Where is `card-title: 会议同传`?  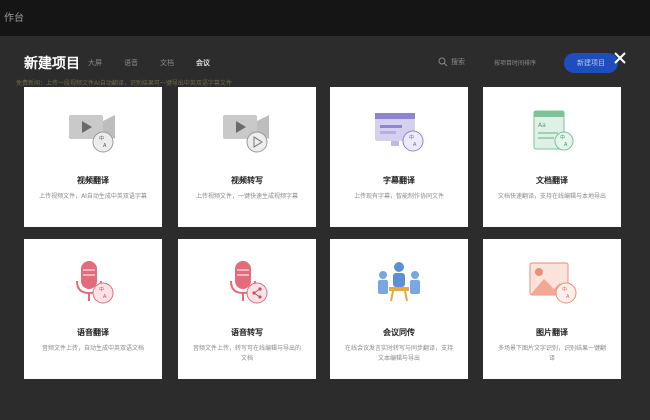 card-title: 会议同传 is located at coordinates (399, 332).